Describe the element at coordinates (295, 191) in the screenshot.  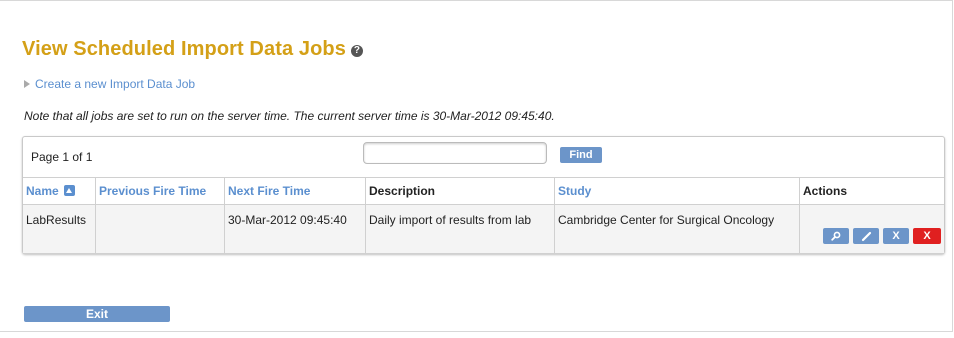
I see `column-header-next-fire-time: Next Fire Time` at that location.